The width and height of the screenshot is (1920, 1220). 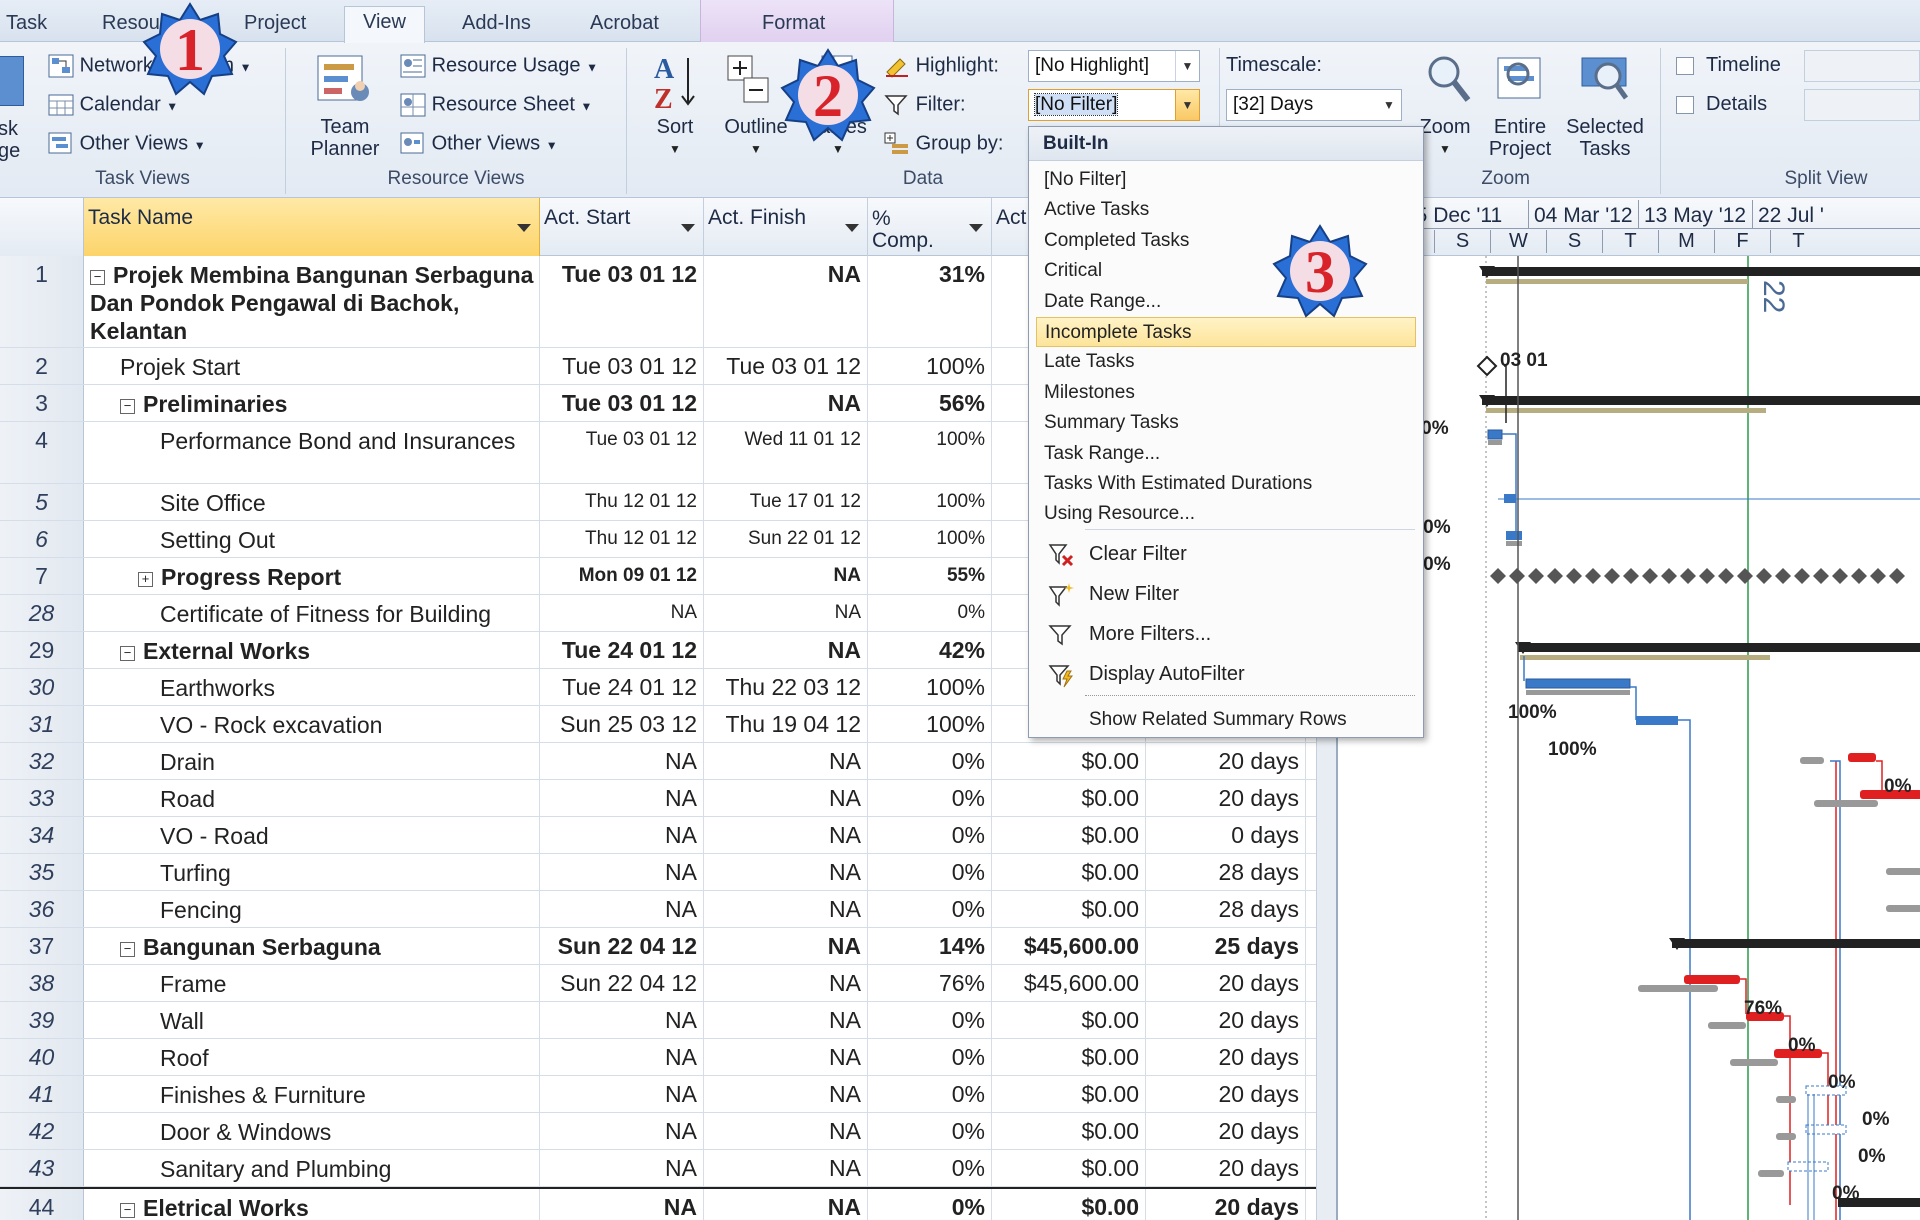 I want to click on table-row: 42 Door & Windows NA NA 0% $0.00 20 days, so click(x=668, y=1131).